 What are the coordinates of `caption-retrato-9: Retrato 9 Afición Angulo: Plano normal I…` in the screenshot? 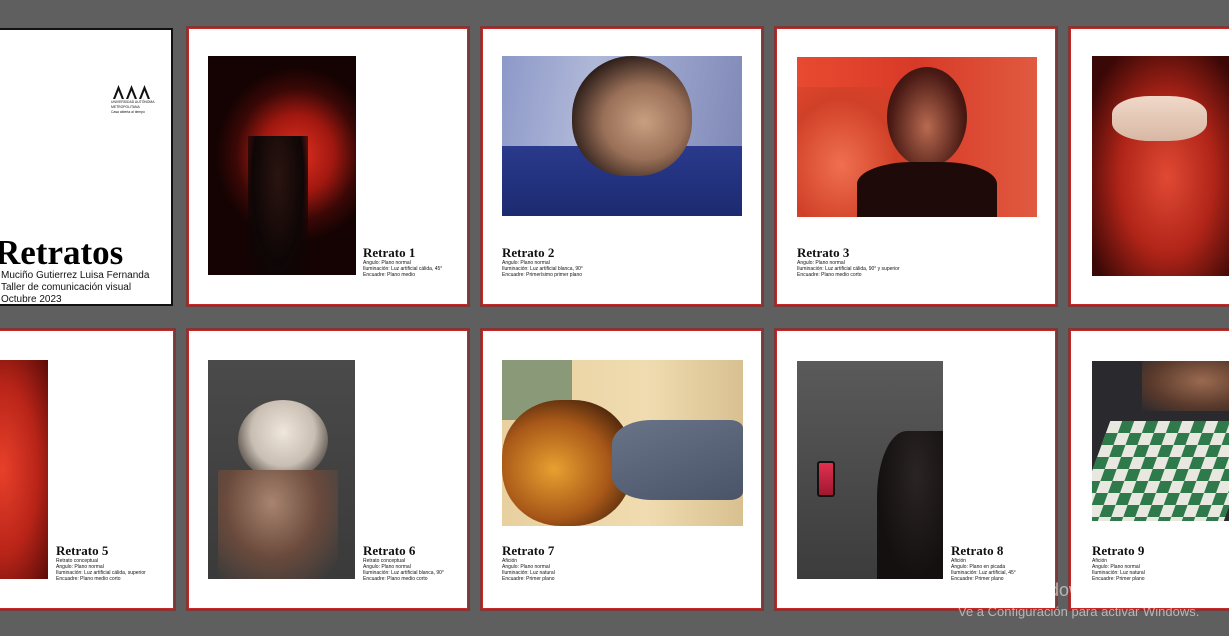 It's located at (1118, 563).